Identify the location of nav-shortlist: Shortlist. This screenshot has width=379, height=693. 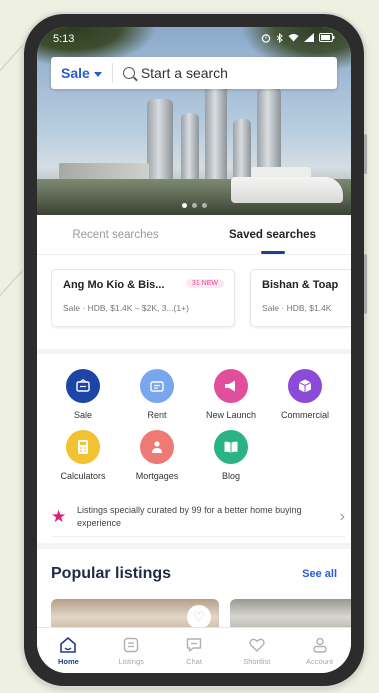
(256, 650).